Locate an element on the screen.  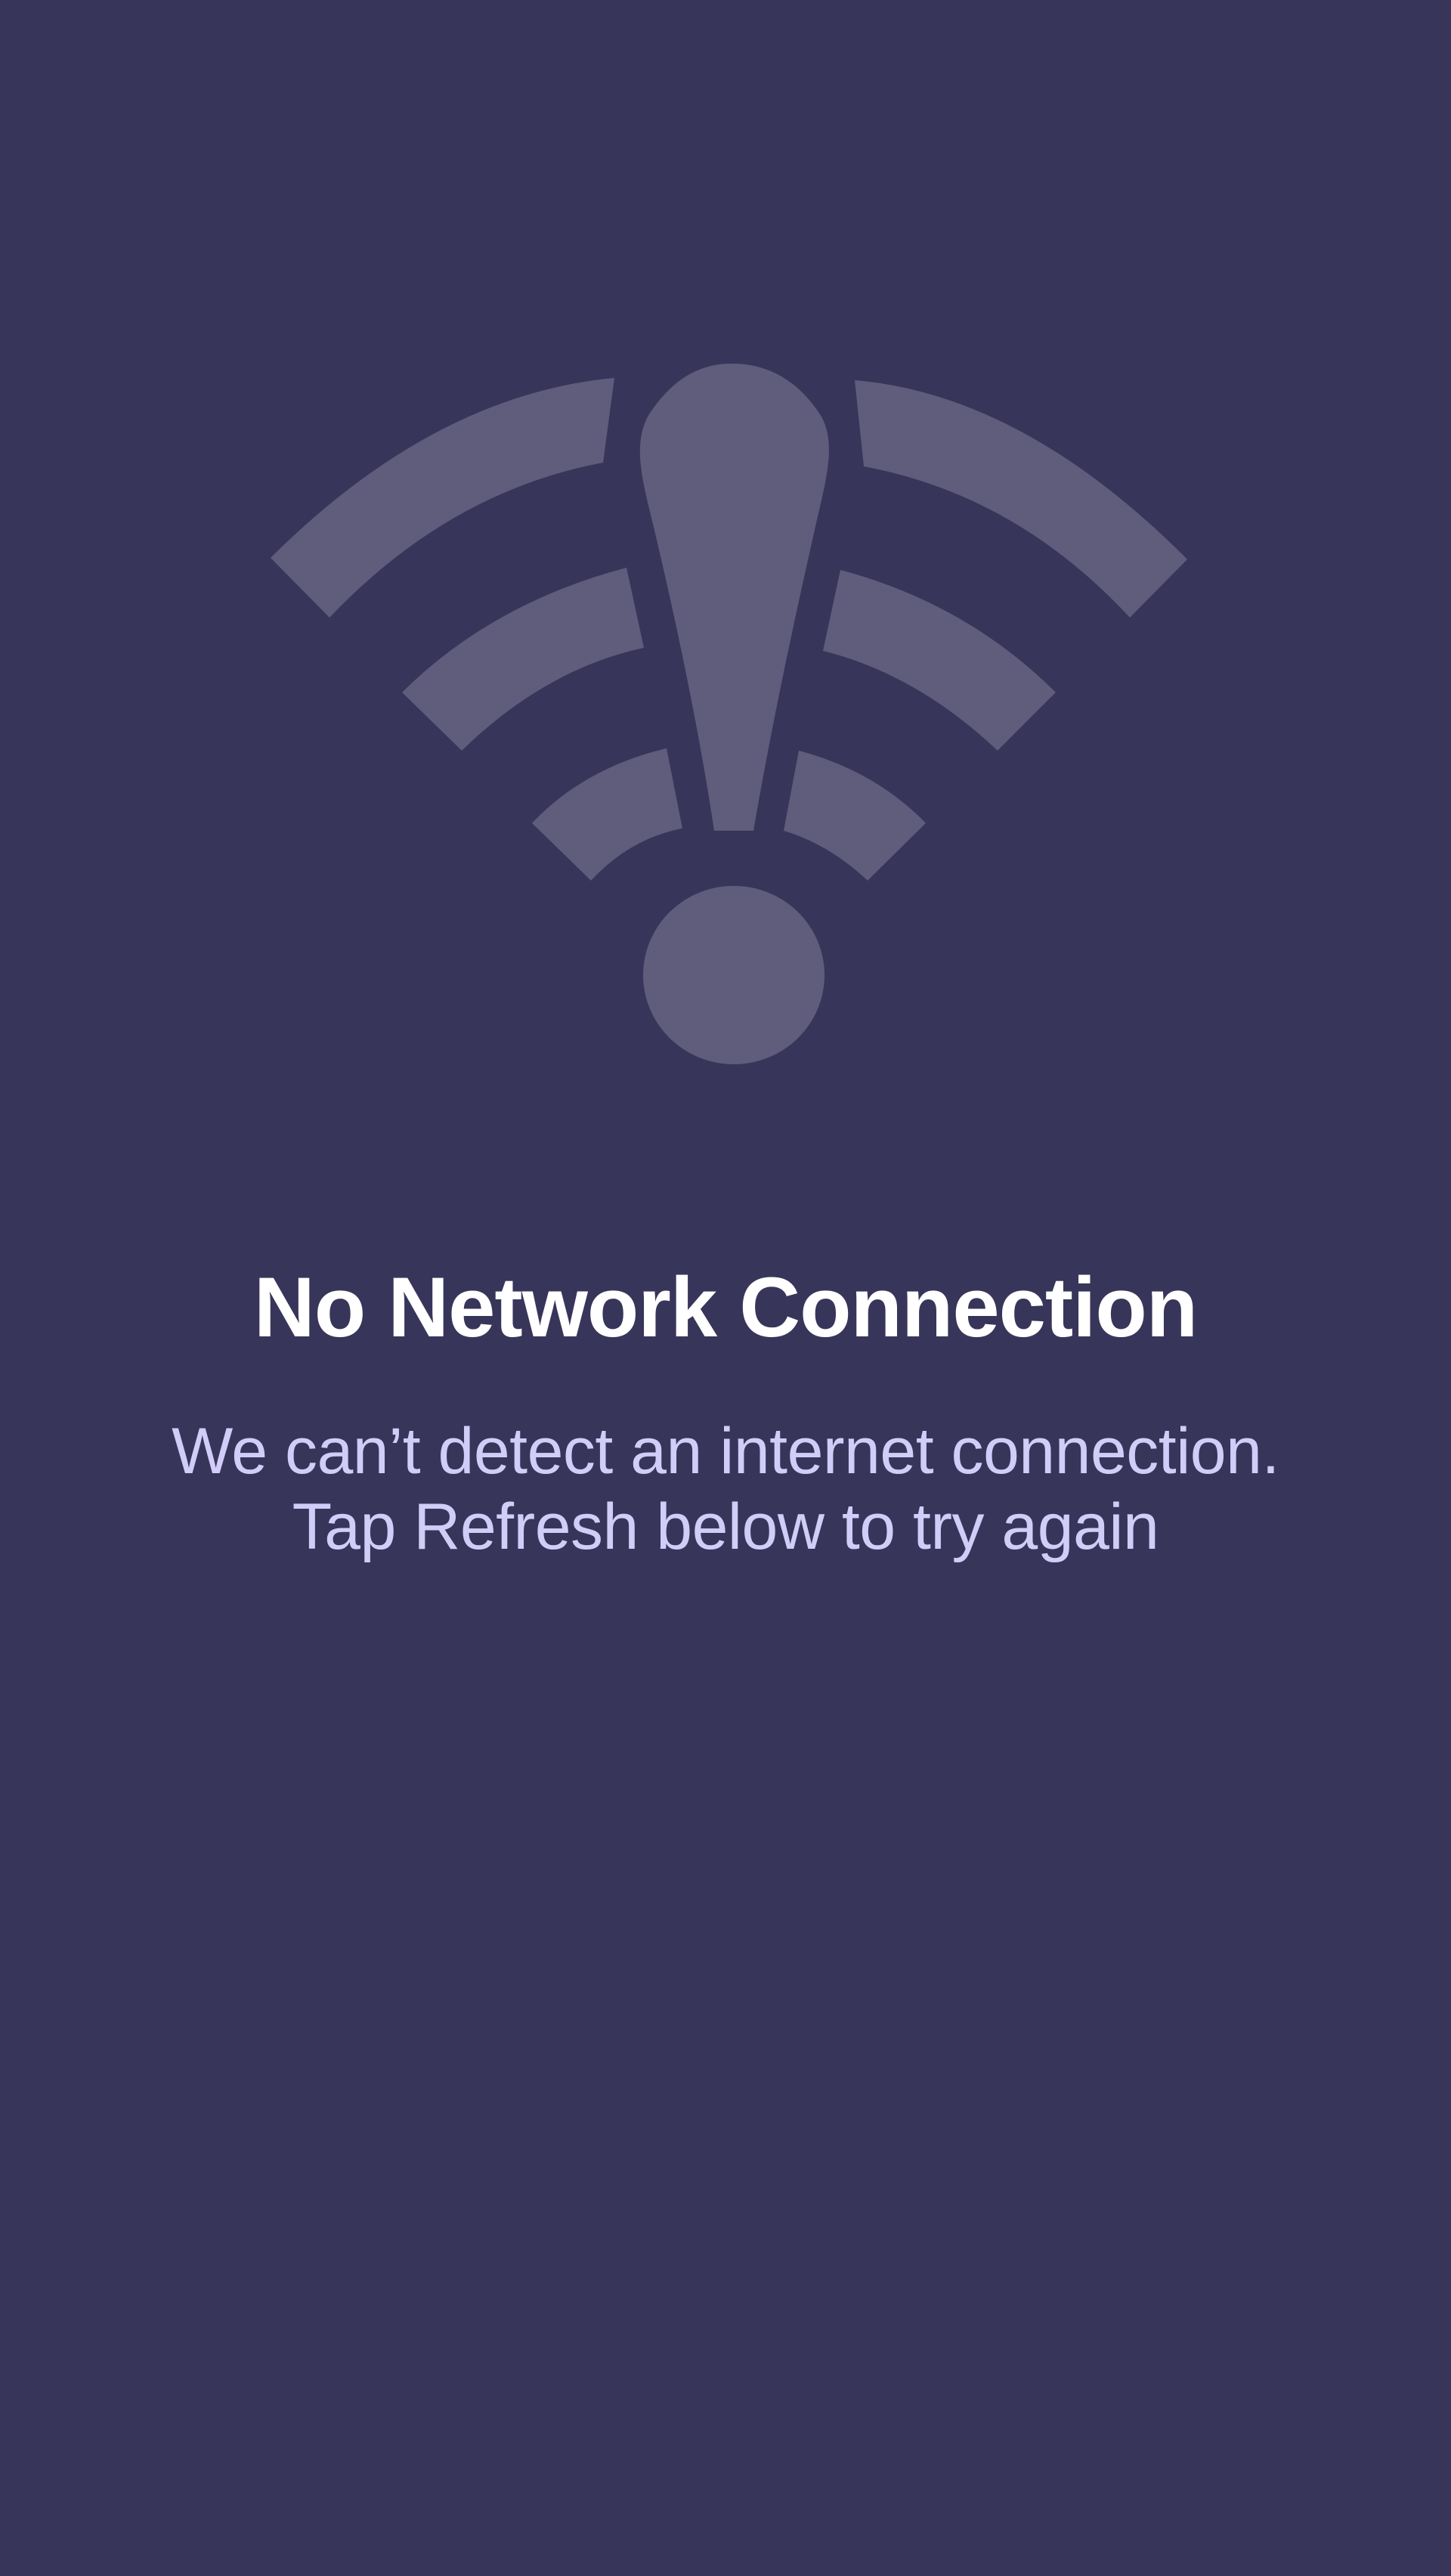
message-line-1: We can’t detect an internet connection. is located at coordinates (726, 1451).